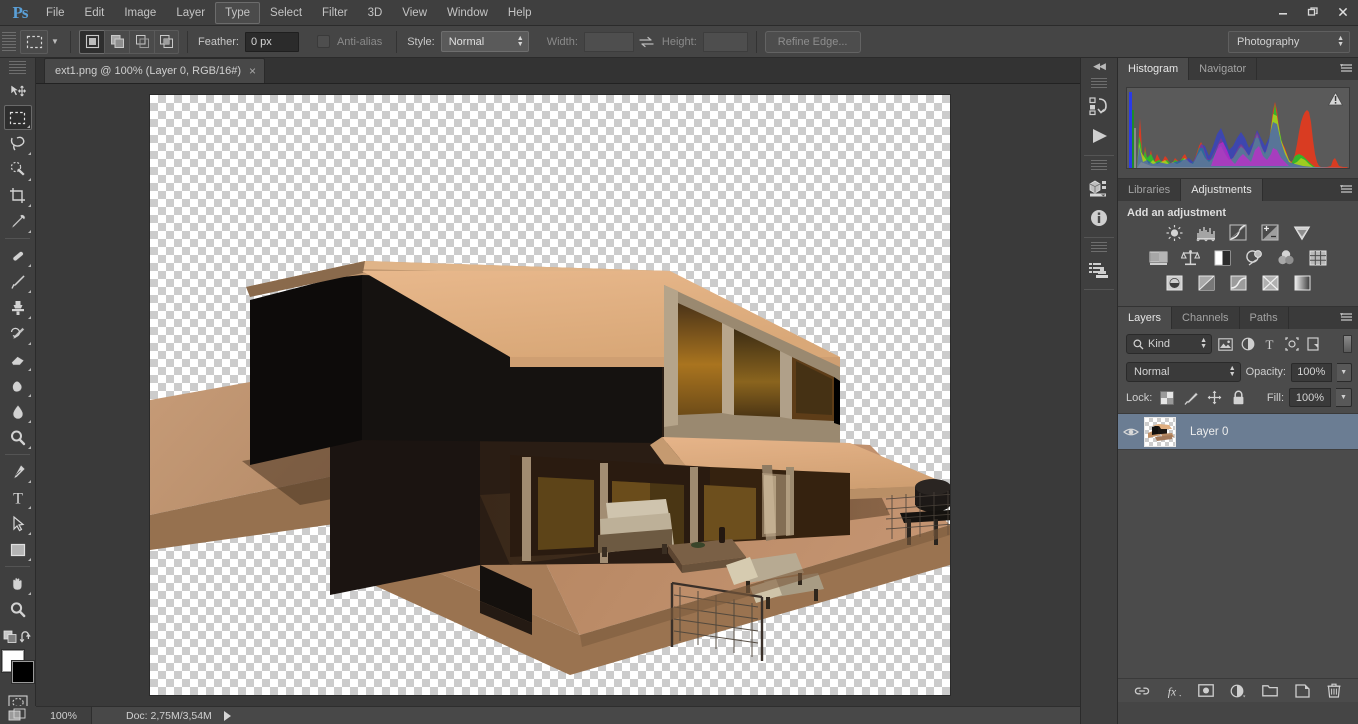 Image resolution: width=1358 pixels, height=724 pixels. What do you see at coordinates (520, 13) in the screenshot?
I see `menu-help: Help` at bounding box center [520, 13].